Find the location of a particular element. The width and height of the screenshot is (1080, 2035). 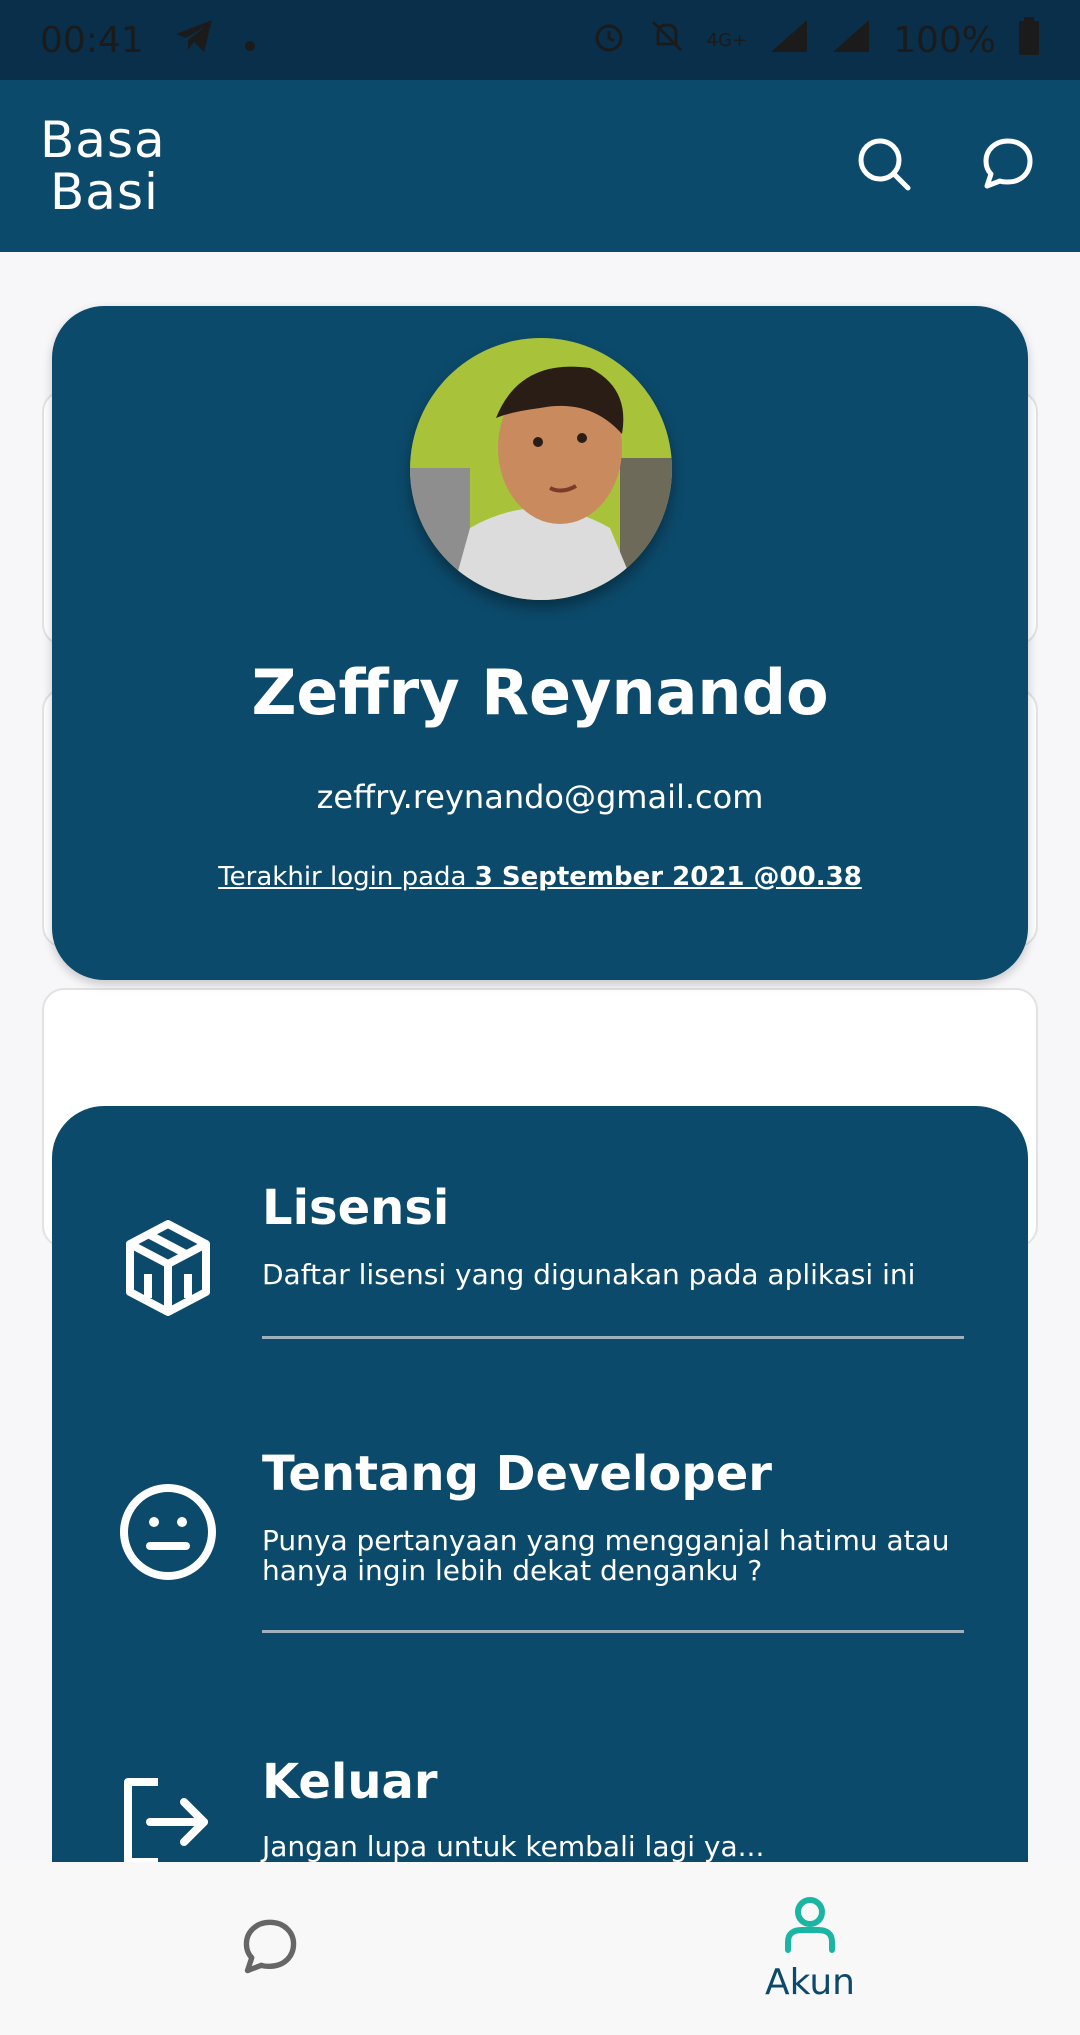

user-icon is located at coordinates (810, 1926).